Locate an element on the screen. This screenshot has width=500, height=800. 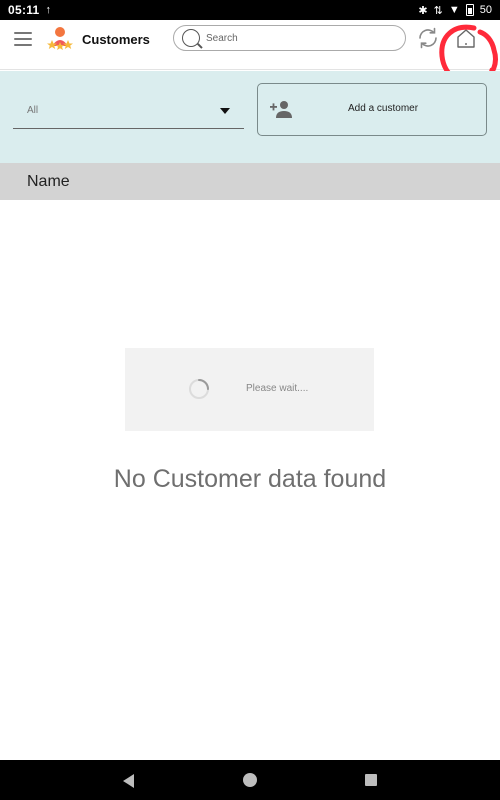
table-header: Name is located at coordinates (250, 181).